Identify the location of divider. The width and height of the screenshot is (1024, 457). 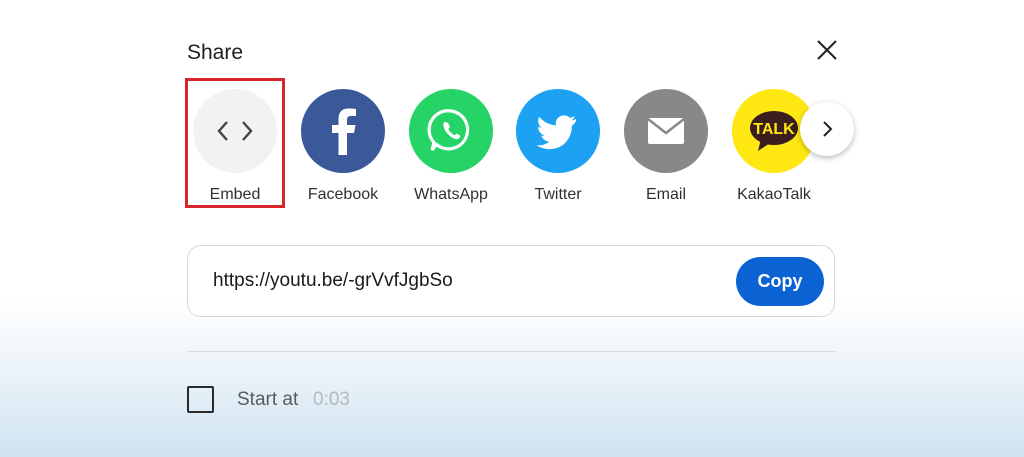
(511, 351).